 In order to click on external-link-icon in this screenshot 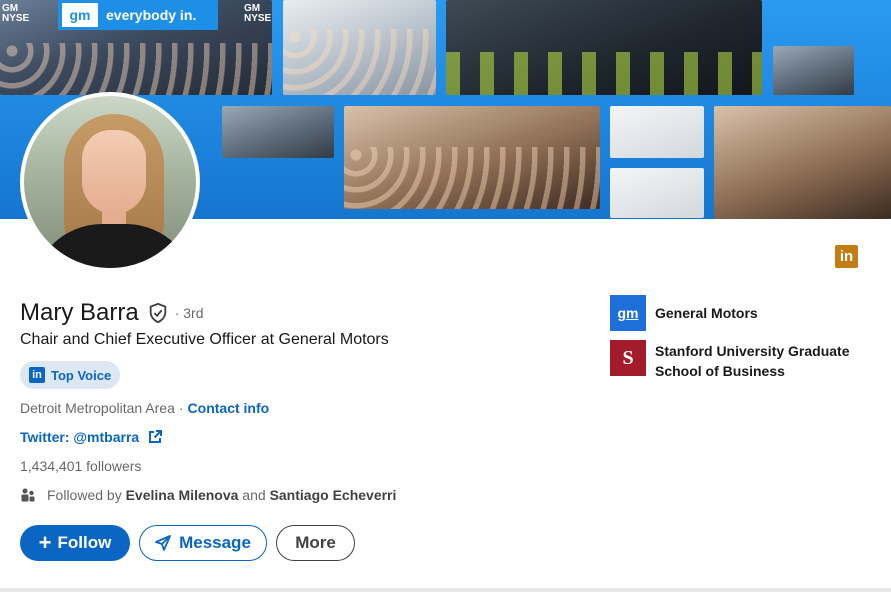, I will do `click(155, 437)`.